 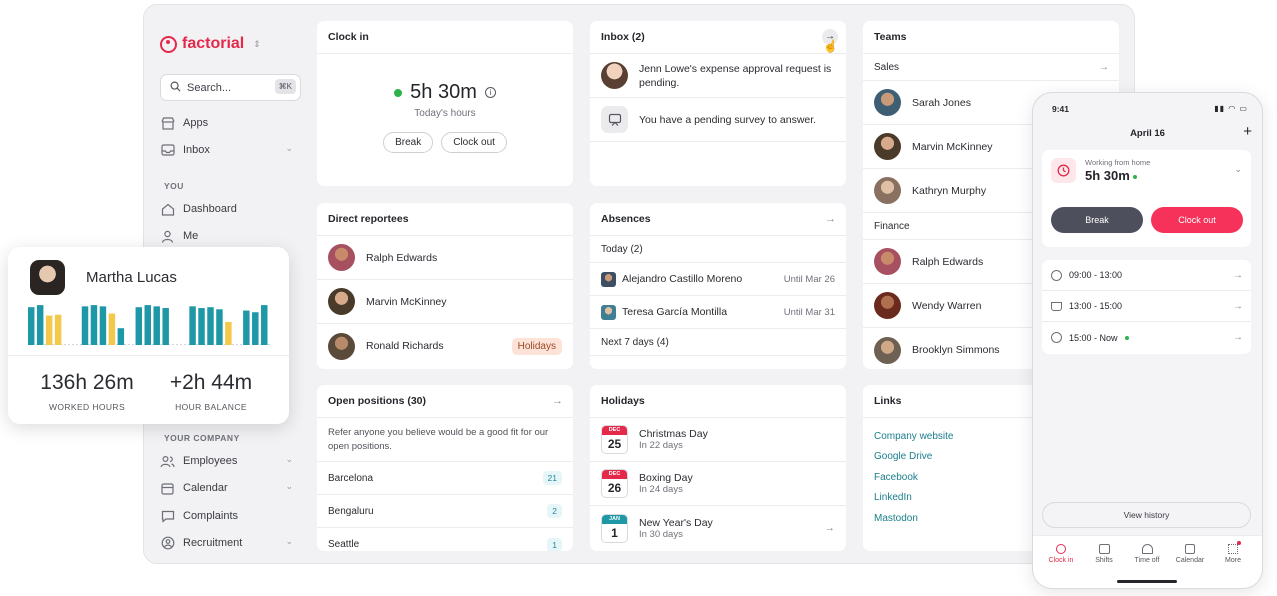 I want to click on card-title: Direct reportees, so click(x=445, y=219).